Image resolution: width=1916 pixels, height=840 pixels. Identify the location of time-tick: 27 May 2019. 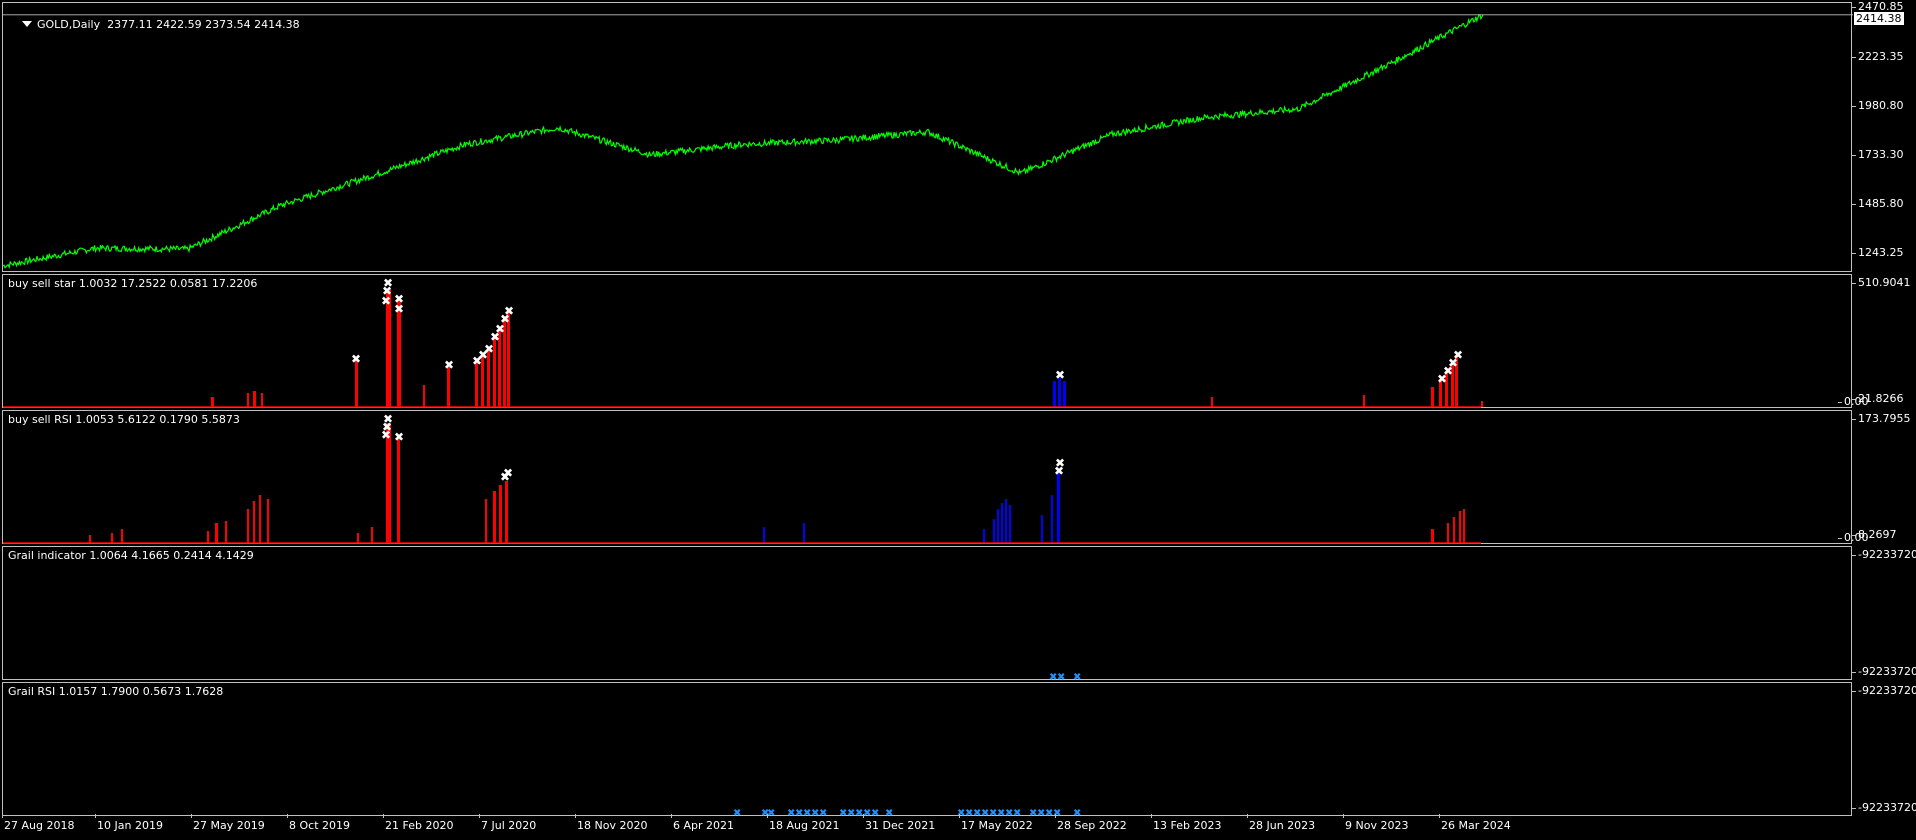
(228, 823).